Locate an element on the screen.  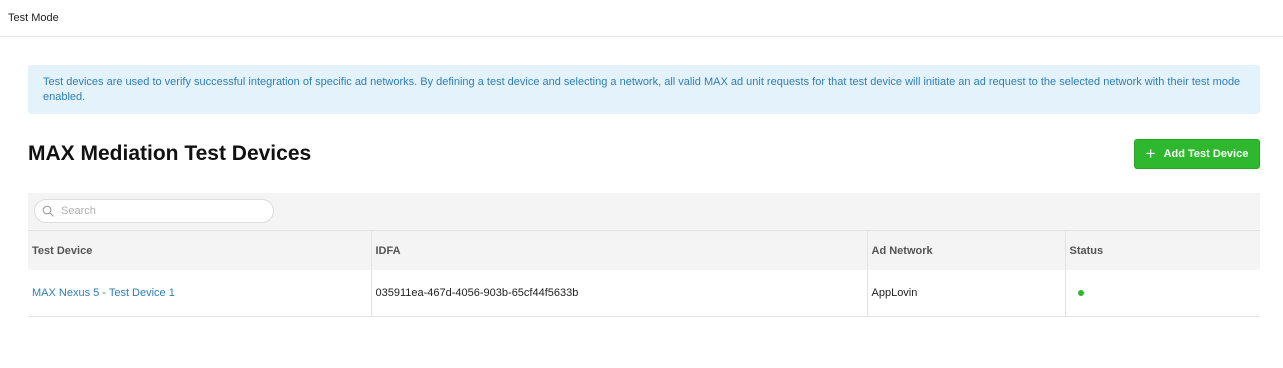
add-test-device-button: + Add Test Device is located at coordinates (1197, 154).